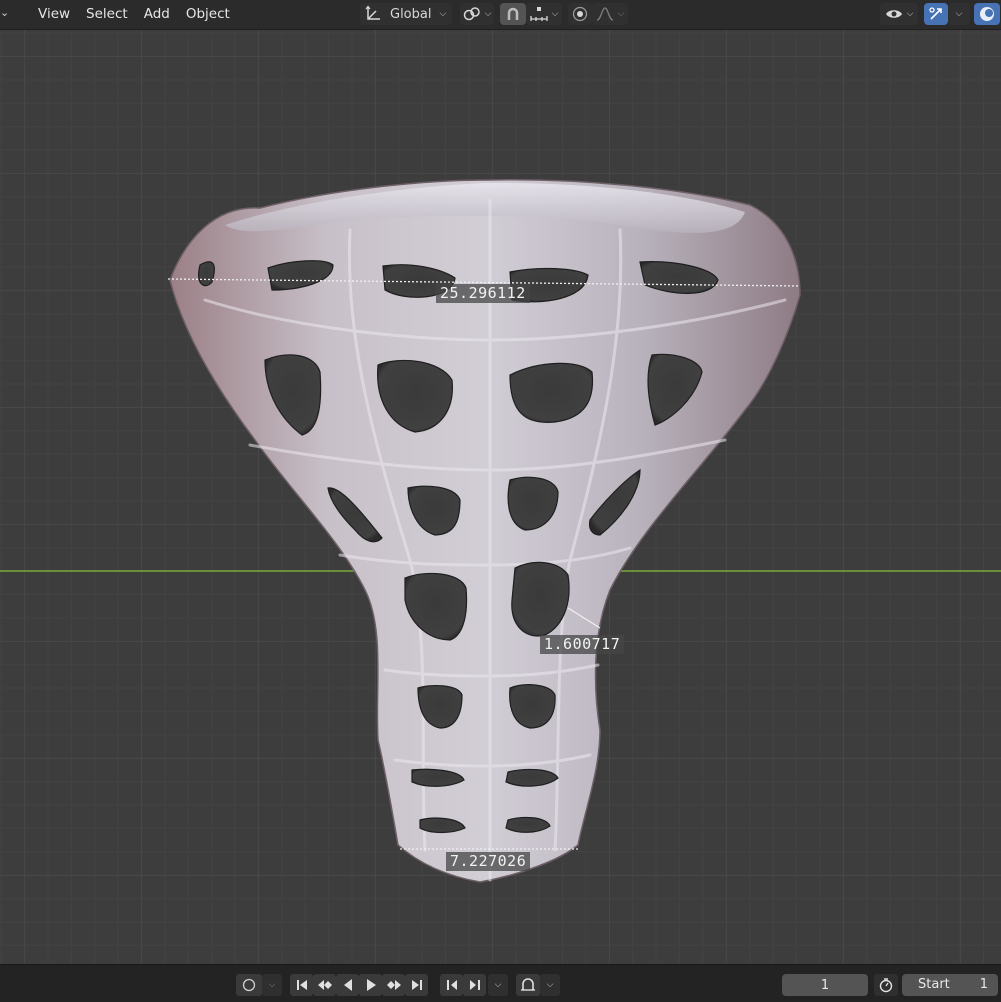 This screenshot has height=1002, width=1001. I want to click on auto-keying-toggle, so click(249, 985).